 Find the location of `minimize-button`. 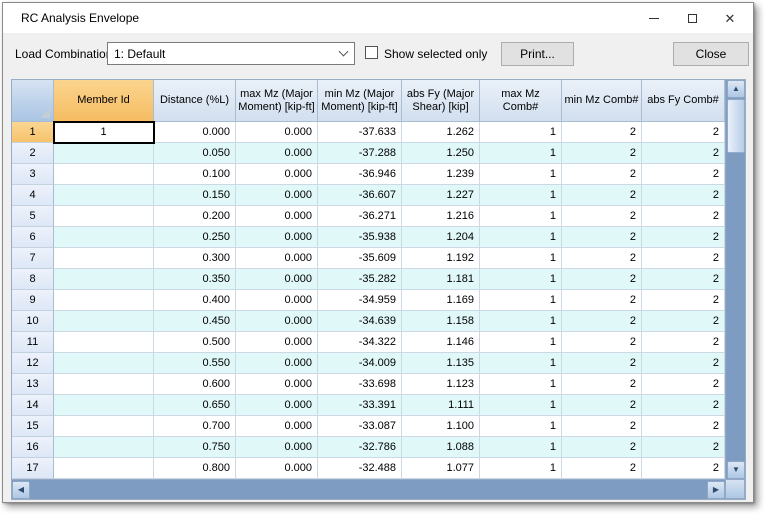

minimize-button is located at coordinates (654, 18).